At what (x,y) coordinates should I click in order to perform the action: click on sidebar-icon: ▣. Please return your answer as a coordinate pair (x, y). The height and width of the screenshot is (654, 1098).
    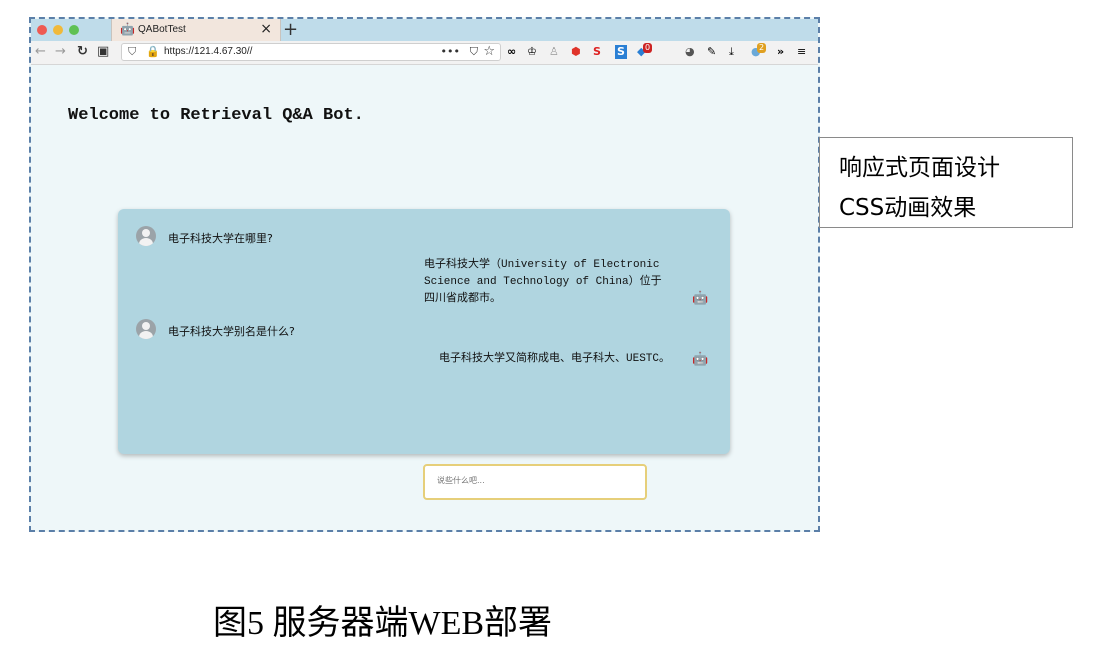
    Looking at the image, I should click on (103, 52).